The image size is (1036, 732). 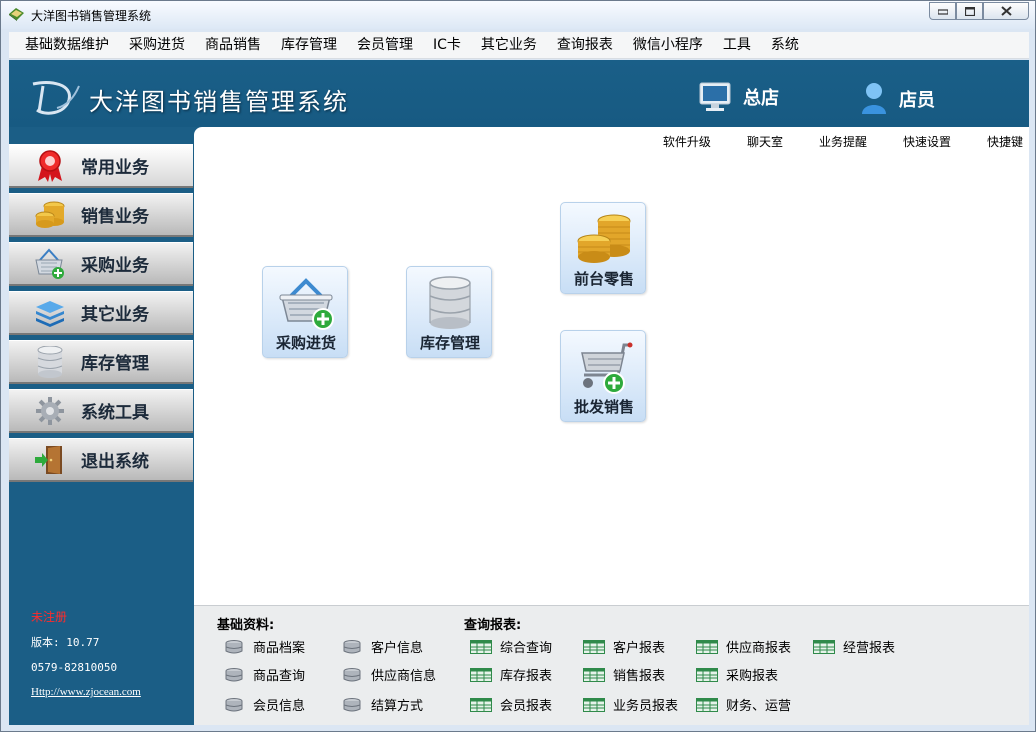 I want to click on link-customer-info: 客户信息, so click(x=382, y=646).